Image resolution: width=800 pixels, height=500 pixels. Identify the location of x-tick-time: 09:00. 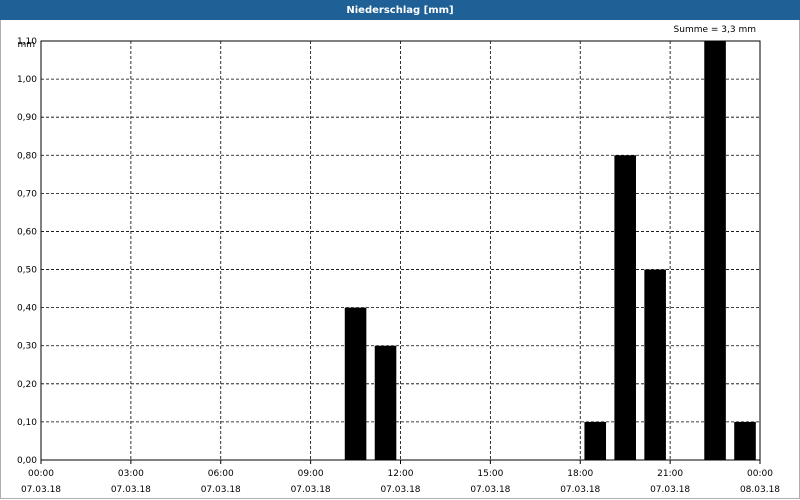
(311, 474).